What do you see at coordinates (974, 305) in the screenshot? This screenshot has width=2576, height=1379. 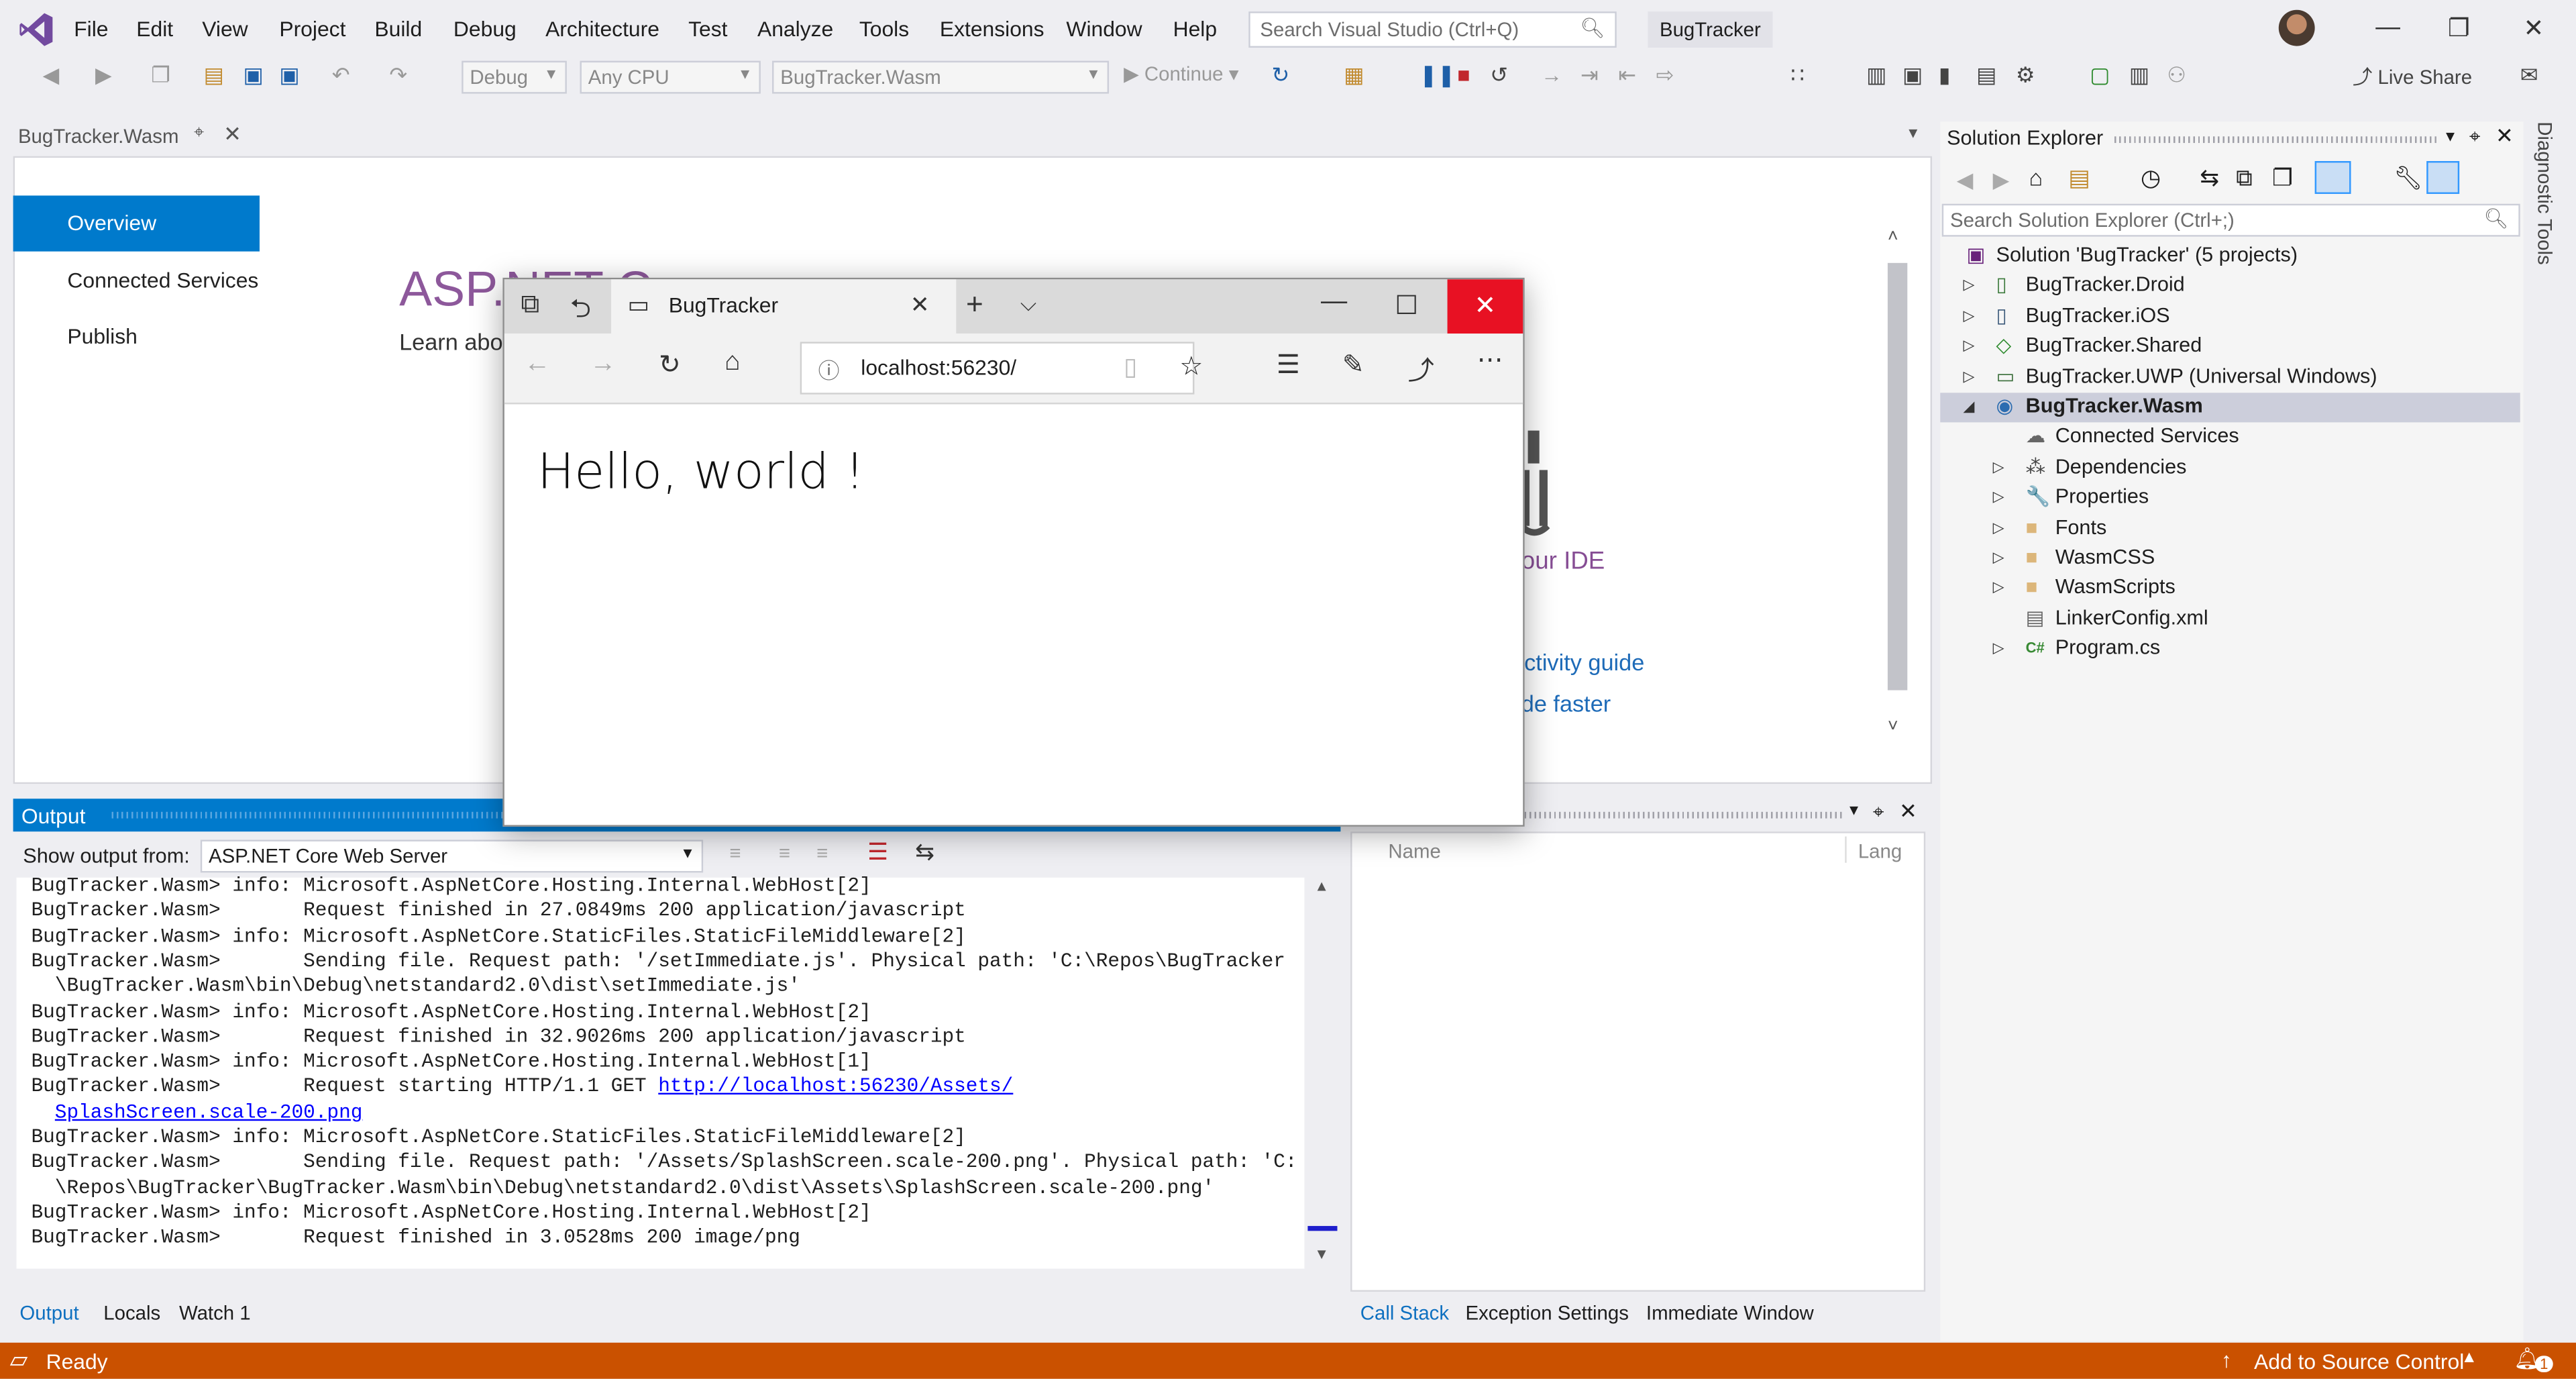 I see `new-tab-icon: +` at bounding box center [974, 305].